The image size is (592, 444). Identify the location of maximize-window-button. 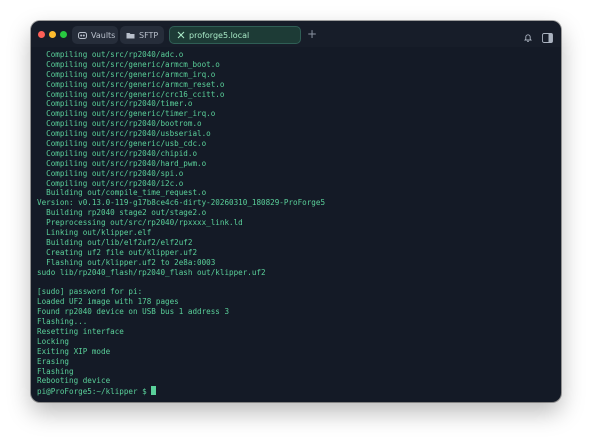
(63, 34).